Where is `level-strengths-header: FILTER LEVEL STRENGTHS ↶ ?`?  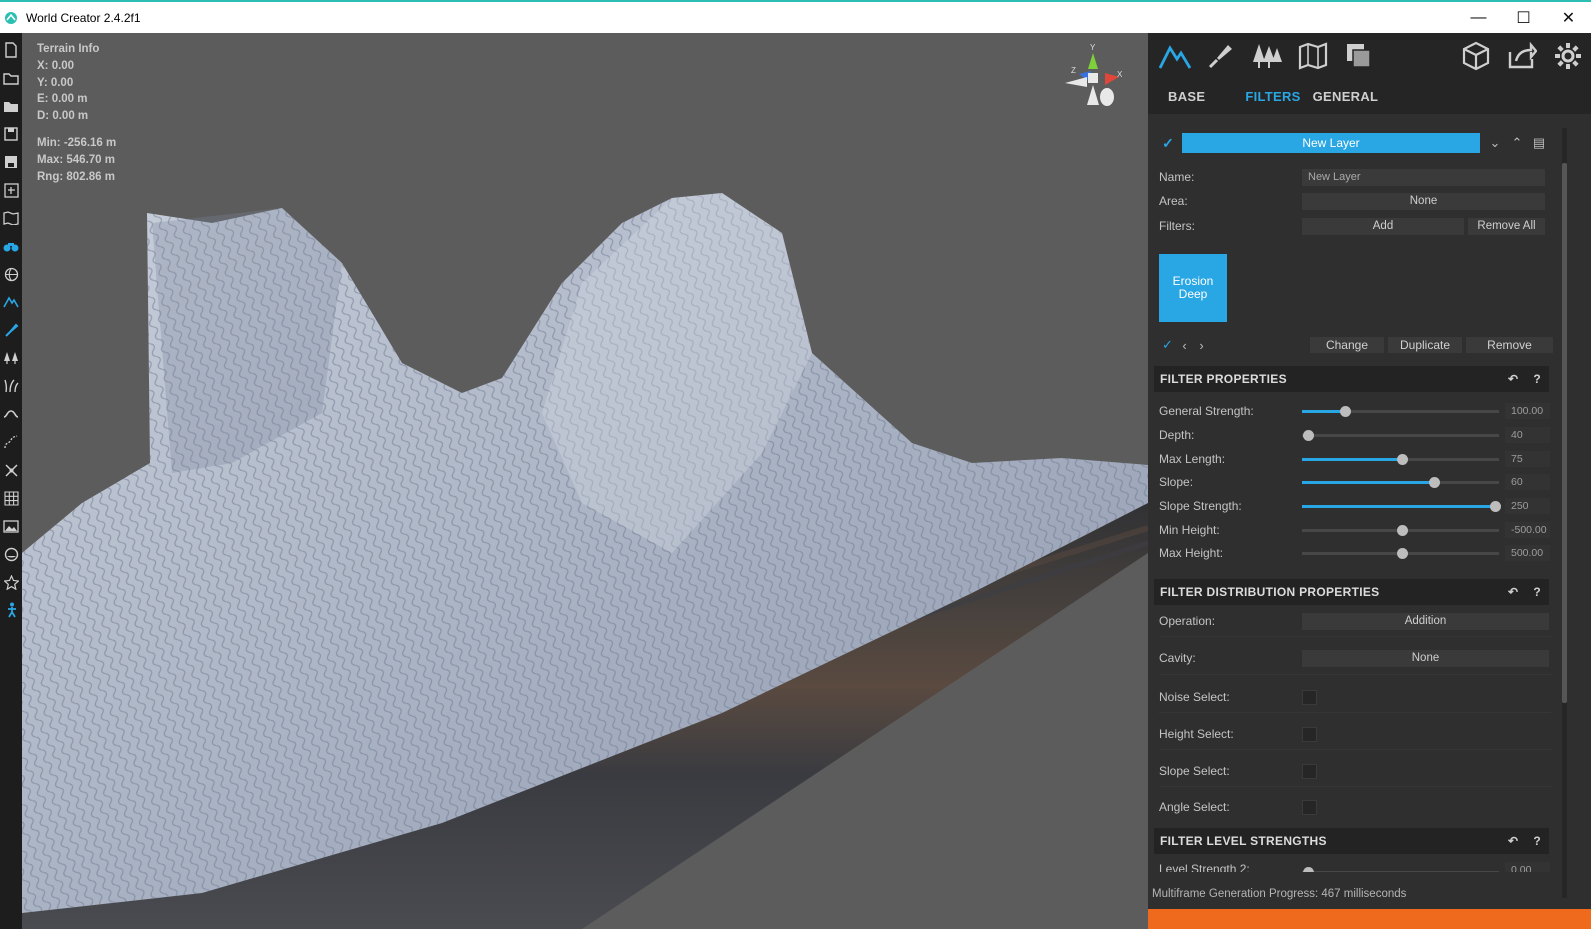 level-strengths-header: FILTER LEVEL STRENGTHS ↶ ? is located at coordinates (1351, 841).